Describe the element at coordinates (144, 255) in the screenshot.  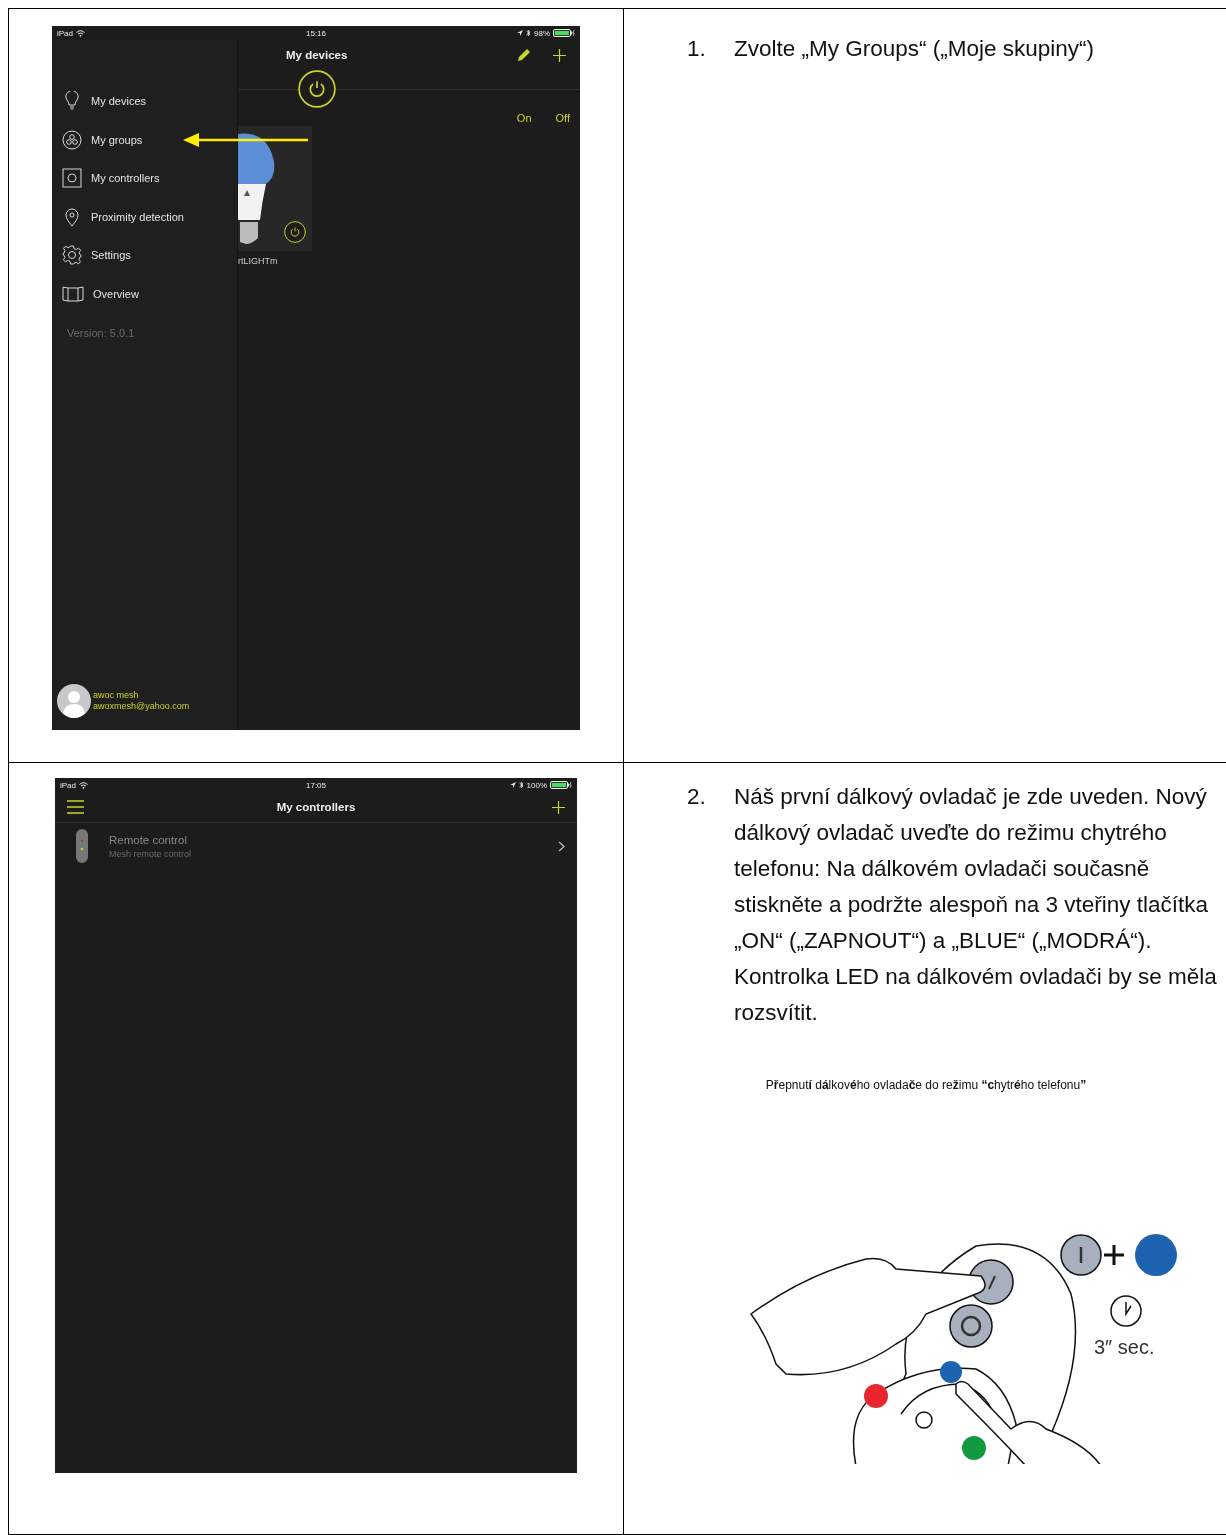
I see `menu-item: Settings` at that location.